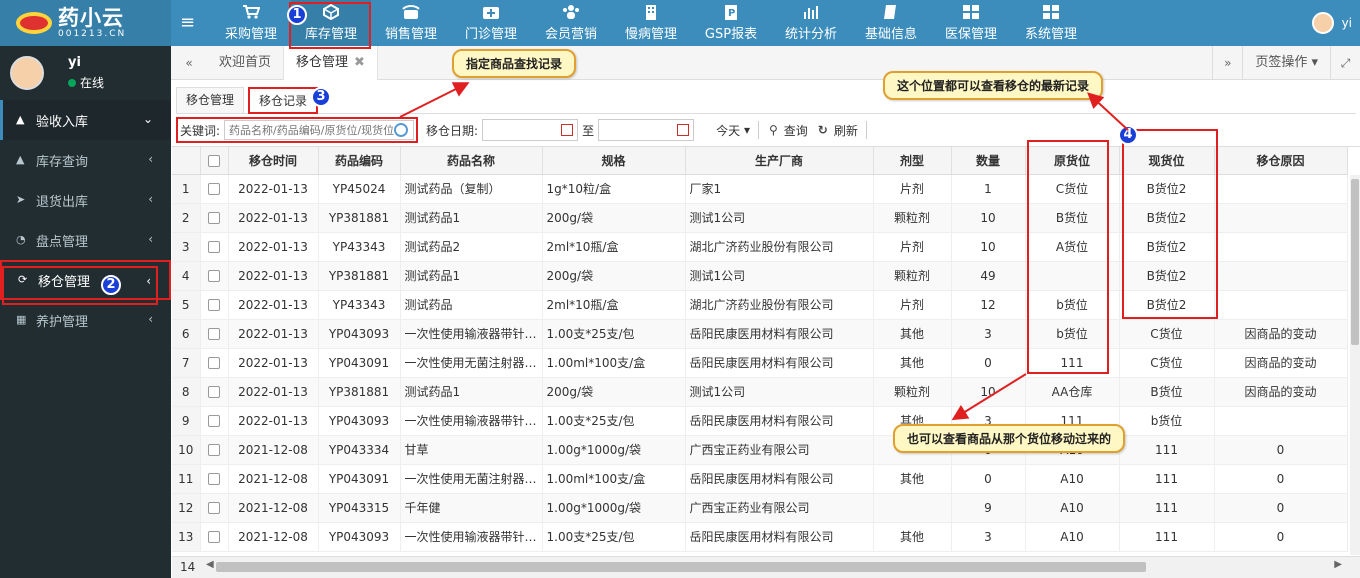 This screenshot has height=578, width=1360. What do you see at coordinates (733, 130) in the screenshot?
I see `today-dropdown: 今天 ▾` at bounding box center [733, 130].